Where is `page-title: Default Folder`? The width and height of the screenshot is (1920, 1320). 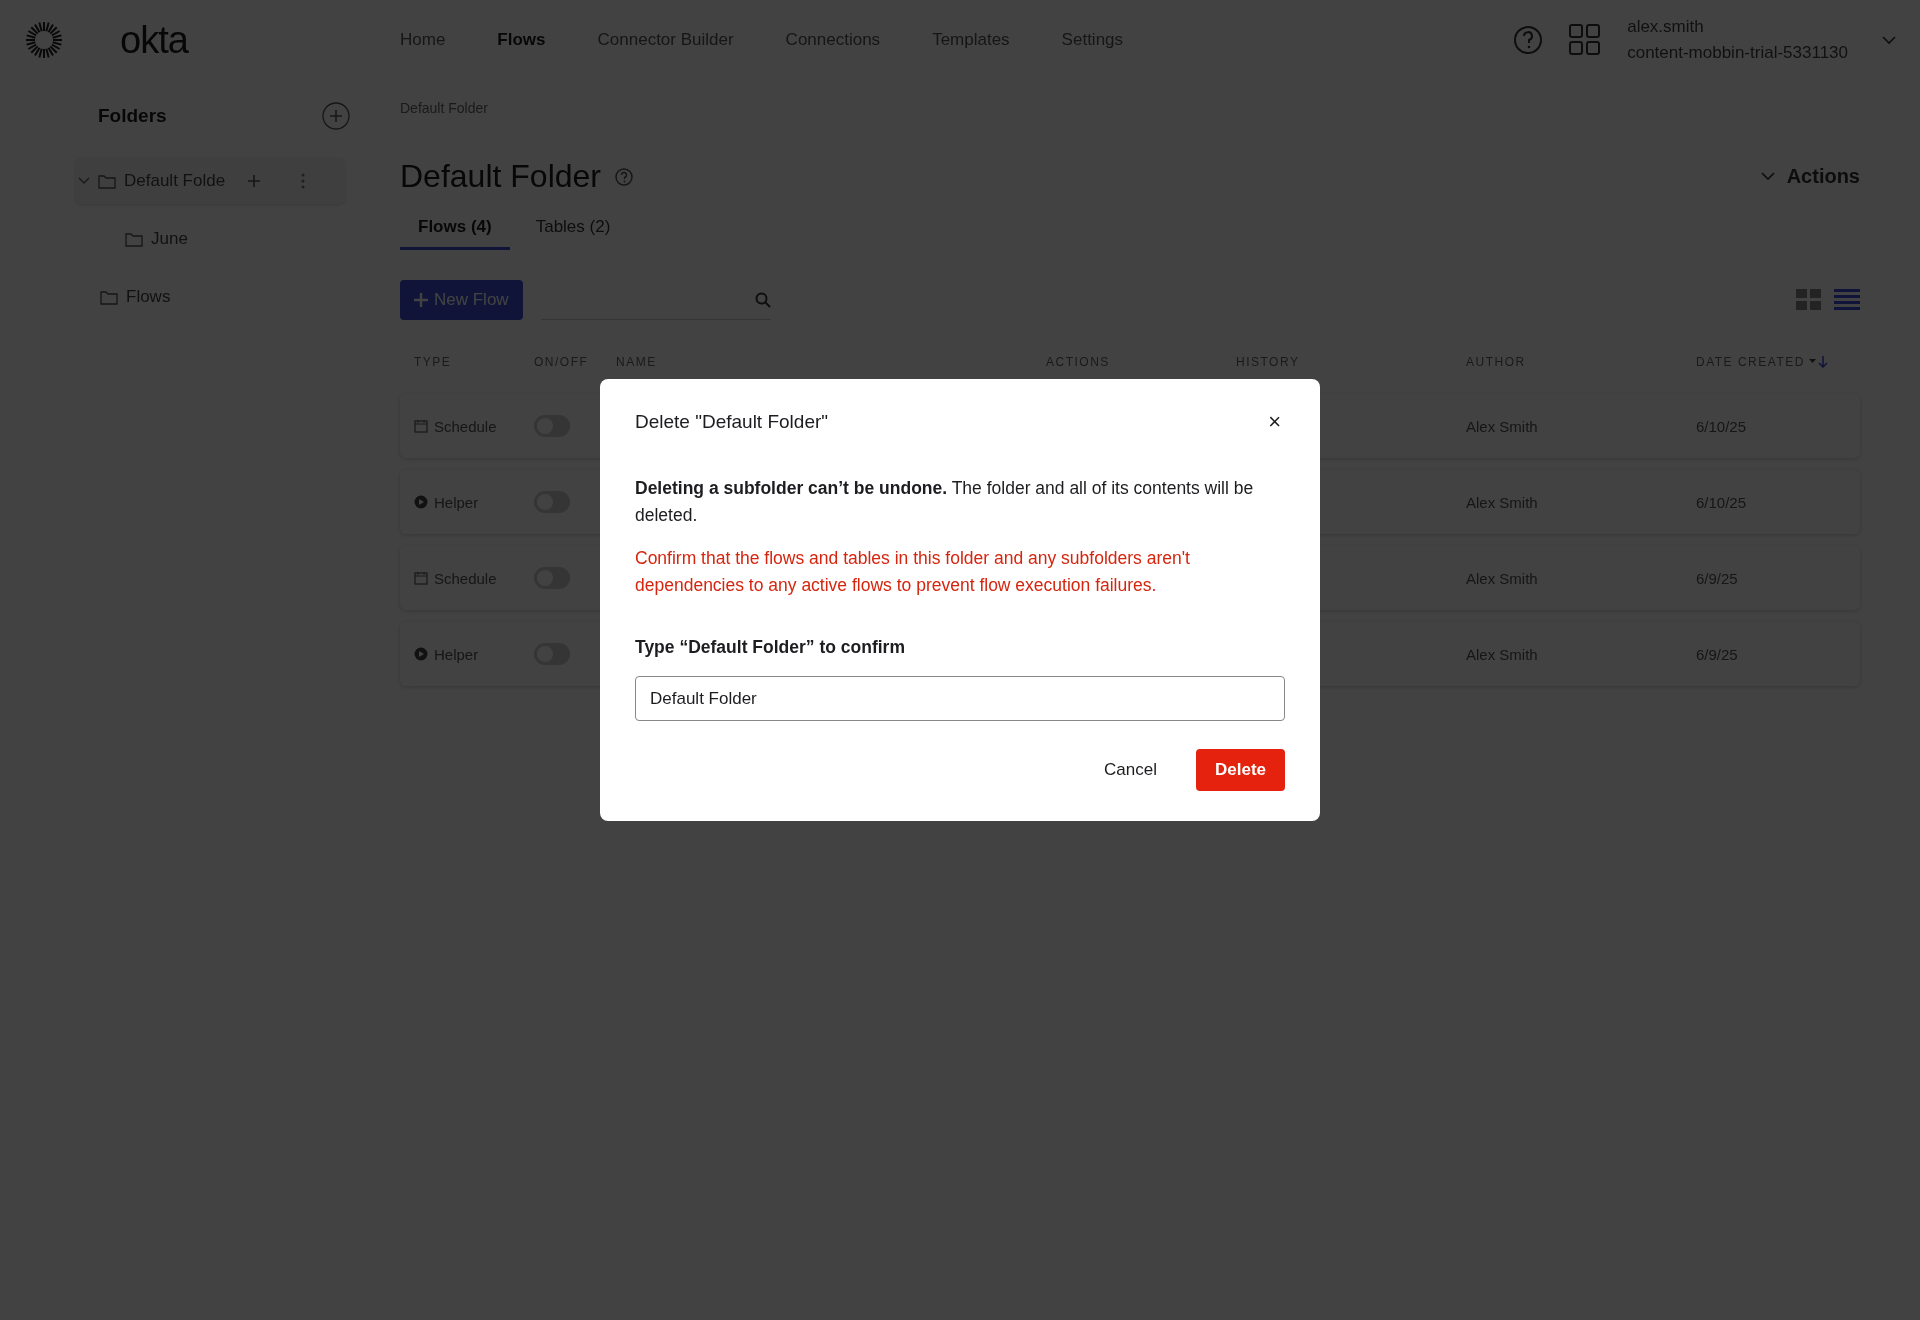 page-title: Default Folder is located at coordinates (500, 176).